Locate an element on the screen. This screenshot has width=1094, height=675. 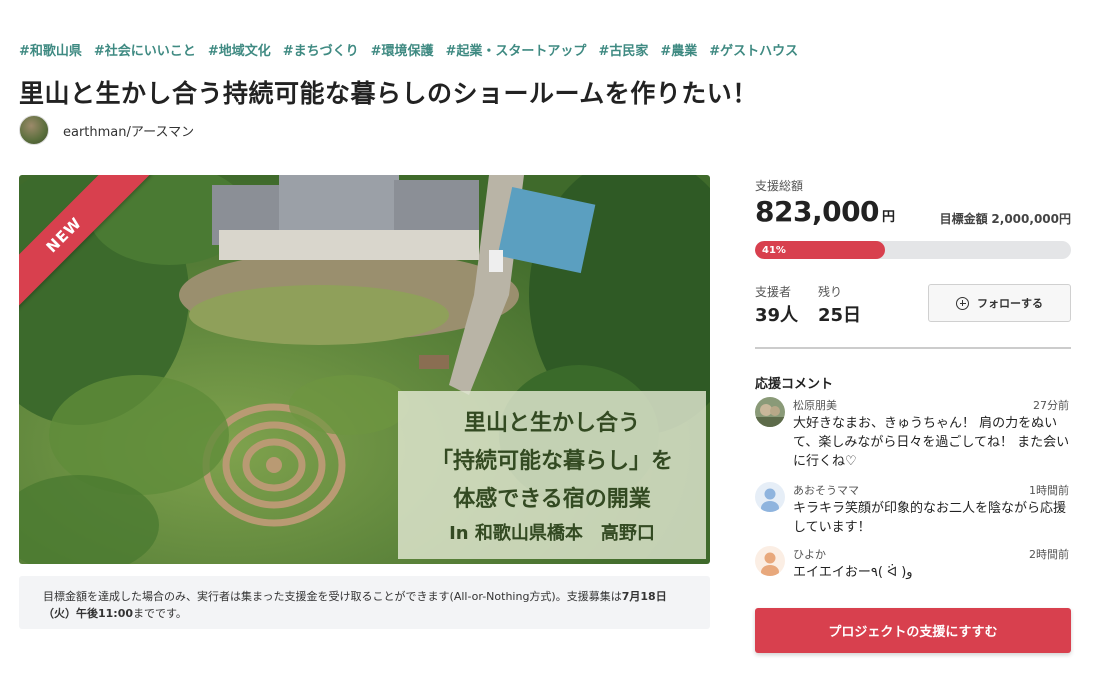
progress-bar-fill: 41% is located at coordinates (820, 250).